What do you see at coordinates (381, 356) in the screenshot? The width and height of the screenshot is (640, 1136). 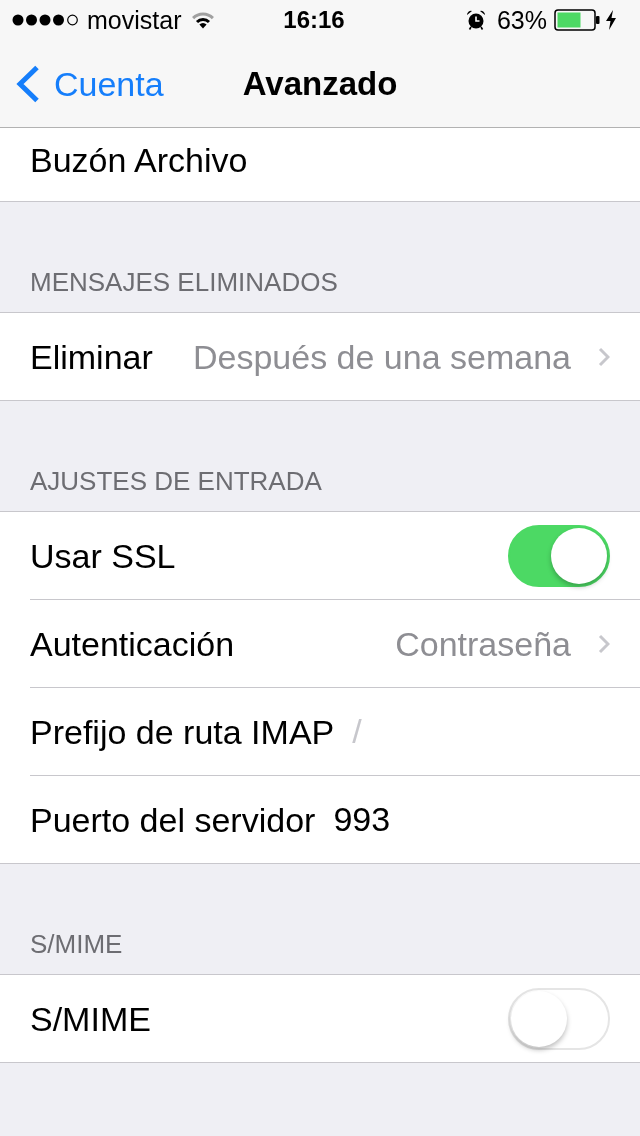 I see `row-value: Después de una semana` at bounding box center [381, 356].